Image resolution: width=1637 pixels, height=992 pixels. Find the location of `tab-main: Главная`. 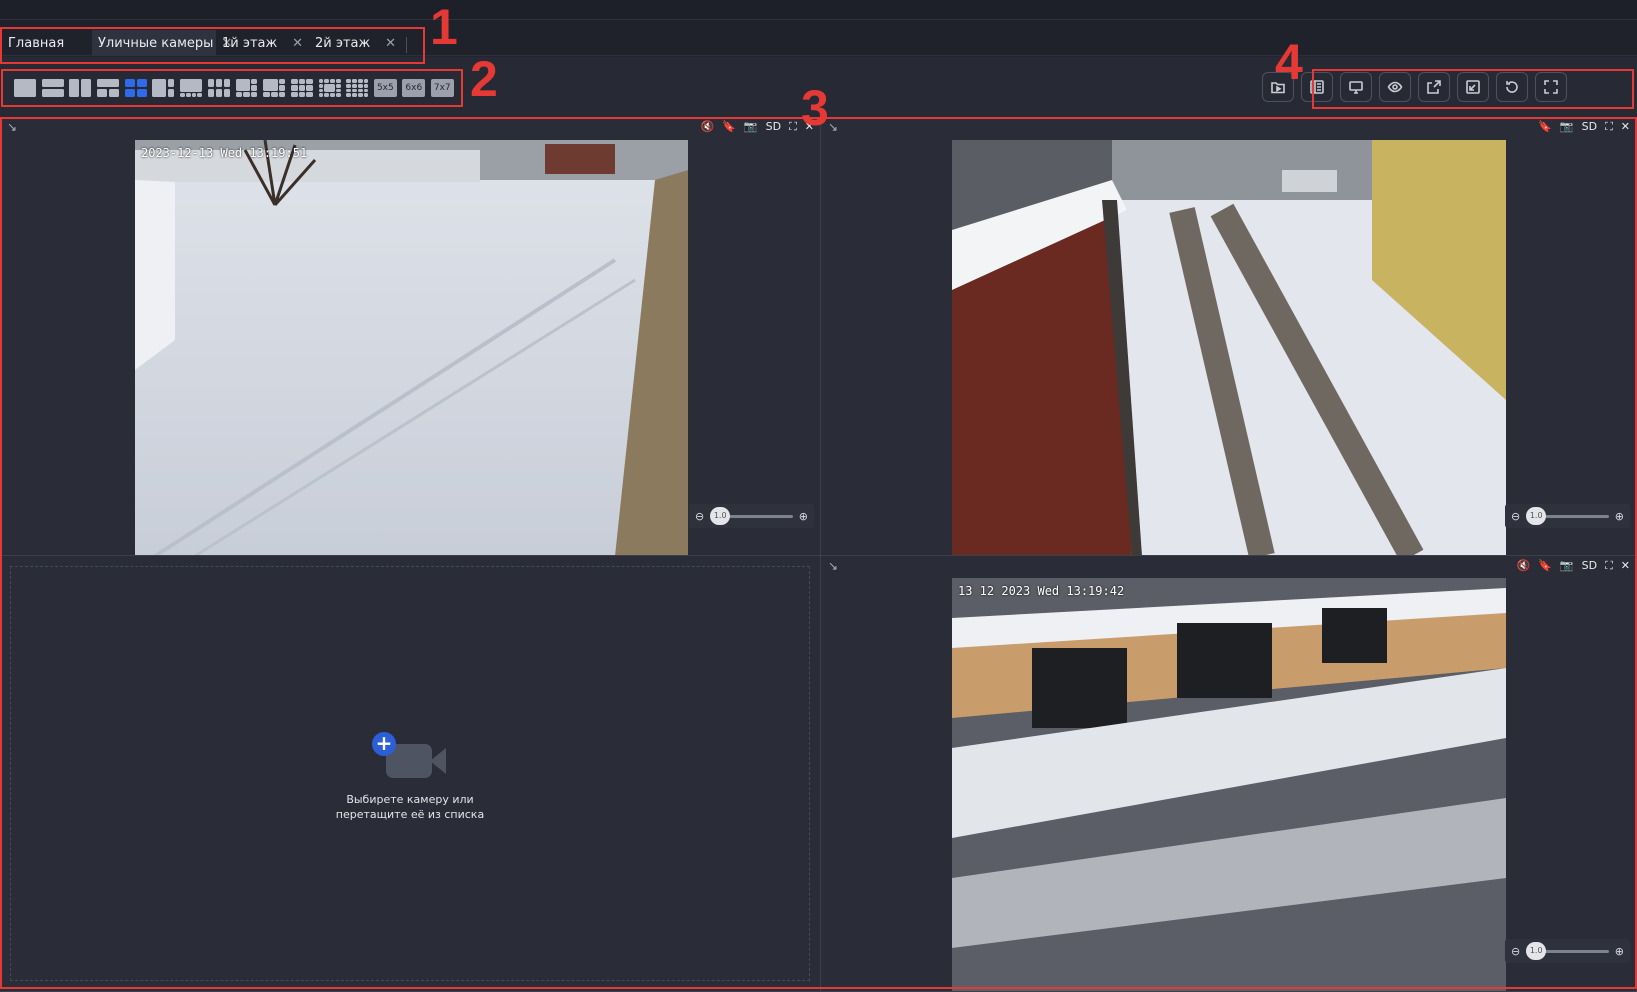

tab-main: Главная is located at coordinates (47, 43).